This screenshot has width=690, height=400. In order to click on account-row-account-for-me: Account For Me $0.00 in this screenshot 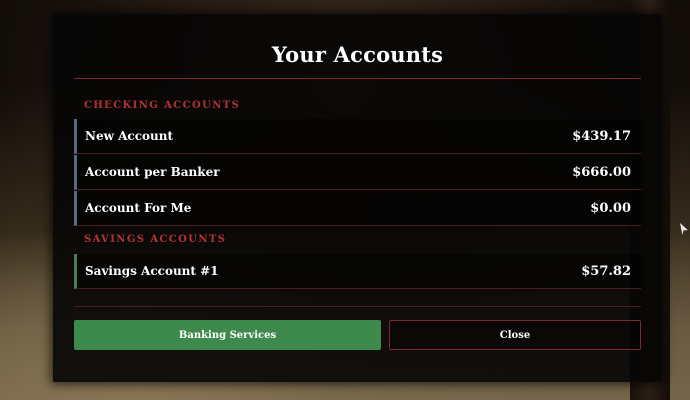, I will do `click(357, 208)`.